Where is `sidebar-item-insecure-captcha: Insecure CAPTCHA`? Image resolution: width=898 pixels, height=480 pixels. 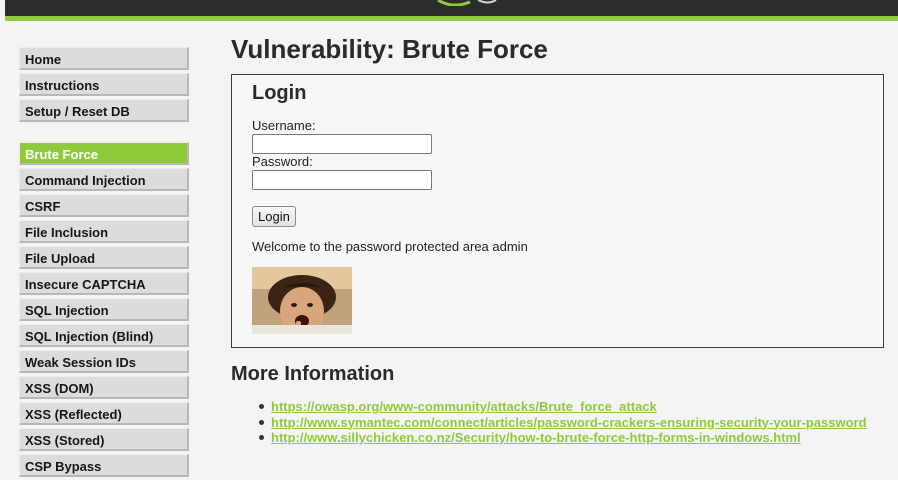 sidebar-item-insecure-captcha: Insecure CAPTCHA is located at coordinates (104, 283).